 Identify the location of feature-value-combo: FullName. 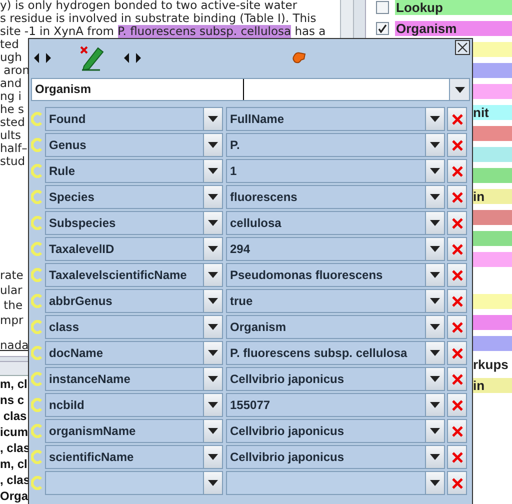
(335, 119).